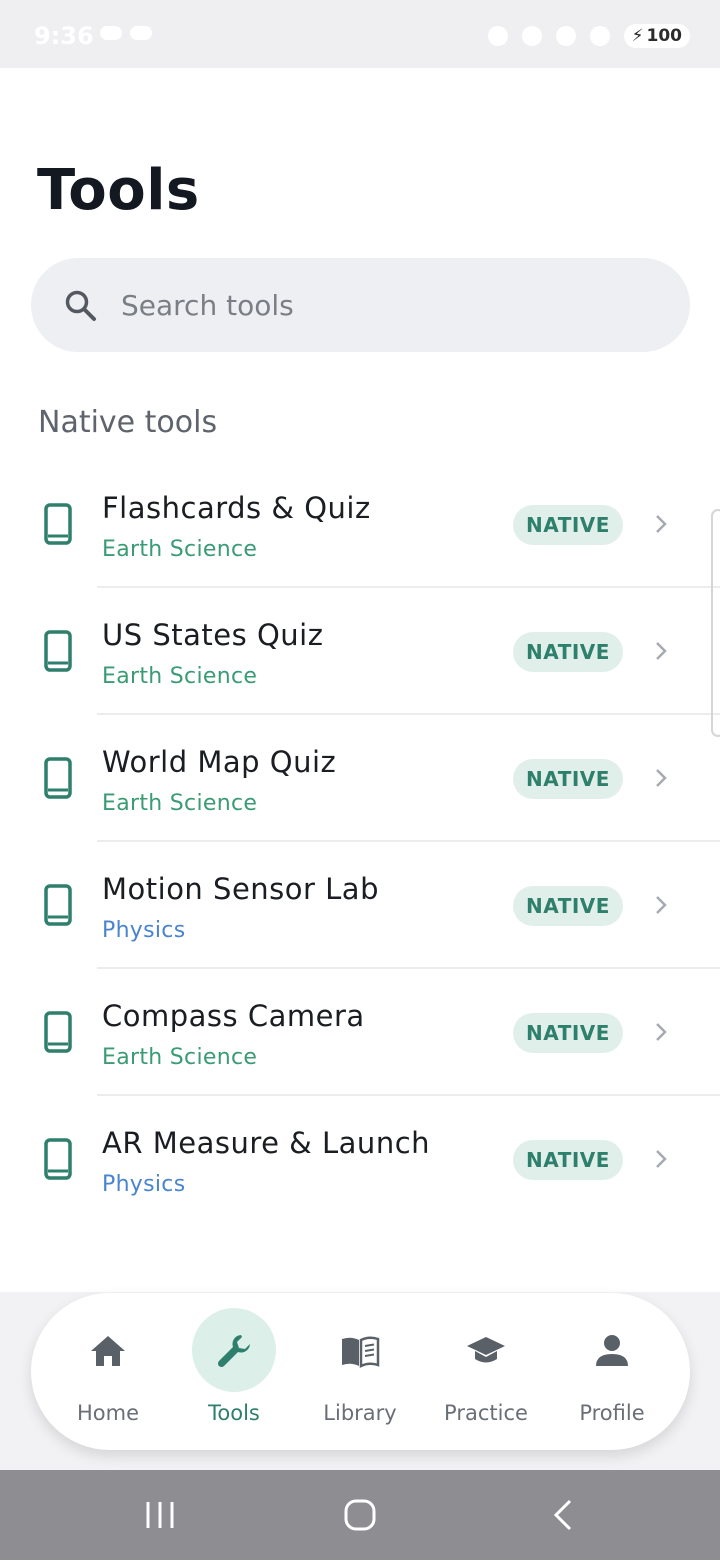  Describe the element at coordinates (637, 36) in the screenshot. I see `battery-icon: ⚡` at that location.